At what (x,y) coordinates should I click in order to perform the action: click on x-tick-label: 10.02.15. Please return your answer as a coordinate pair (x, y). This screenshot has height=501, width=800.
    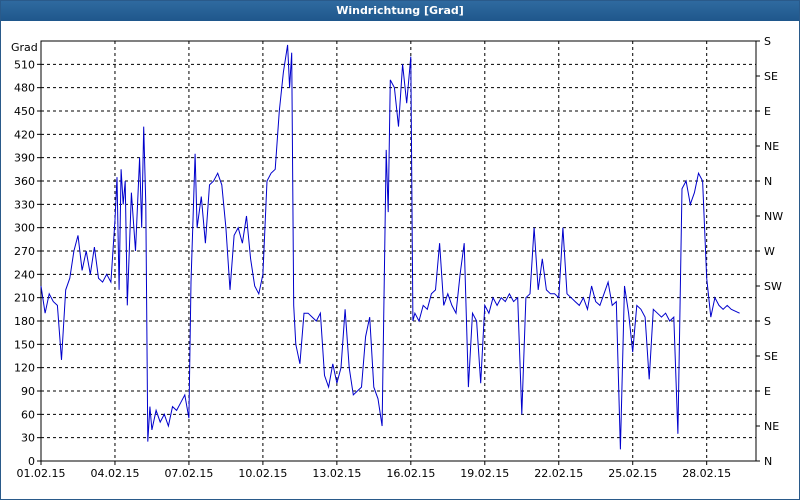
    Looking at the image, I should click on (262, 473).